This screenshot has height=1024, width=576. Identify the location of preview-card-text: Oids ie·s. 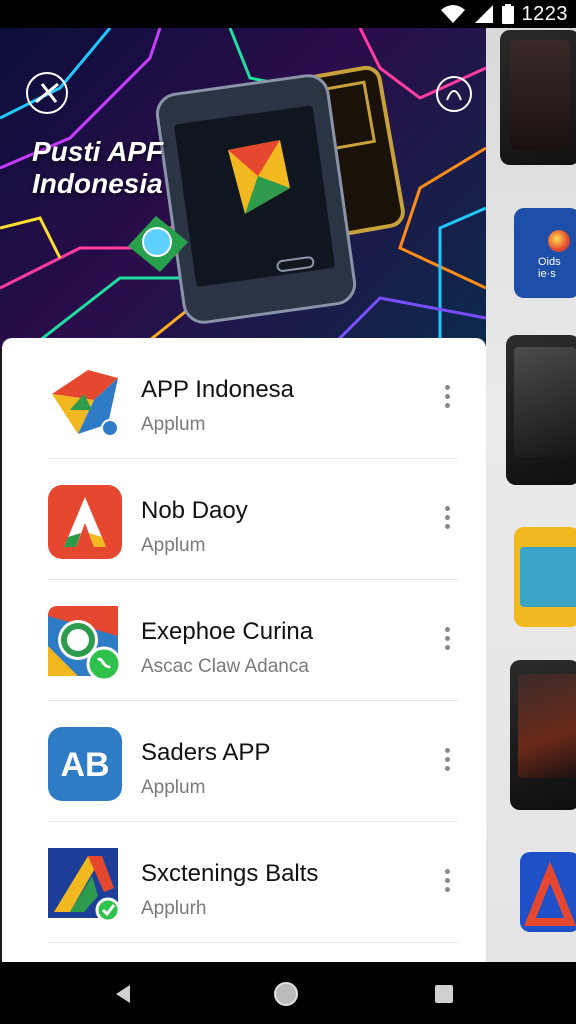
(549, 268).